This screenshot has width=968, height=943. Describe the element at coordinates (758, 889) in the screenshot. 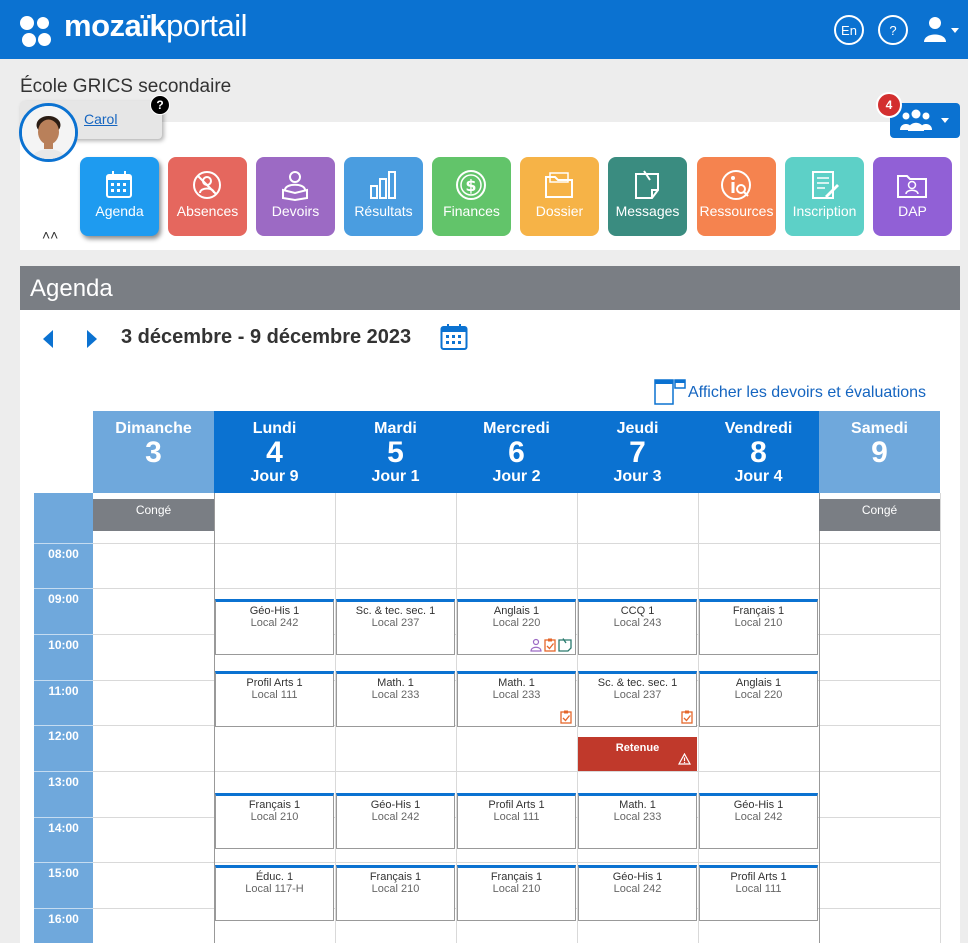

I see `event-room: Local 111` at that location.